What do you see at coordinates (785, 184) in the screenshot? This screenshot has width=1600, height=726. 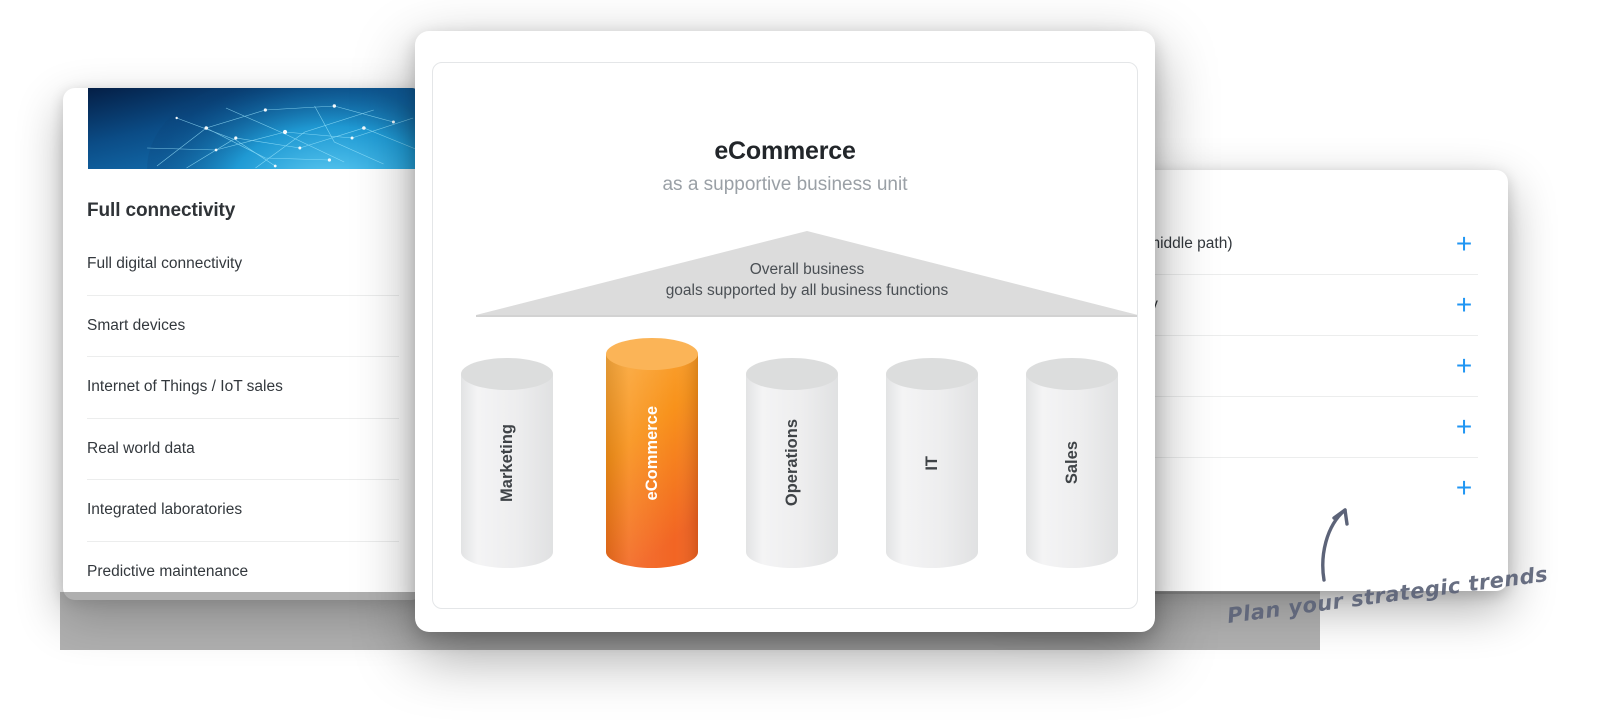 I see `page-subtitle: as a supportive business unit` at bounding box center [785, 184].